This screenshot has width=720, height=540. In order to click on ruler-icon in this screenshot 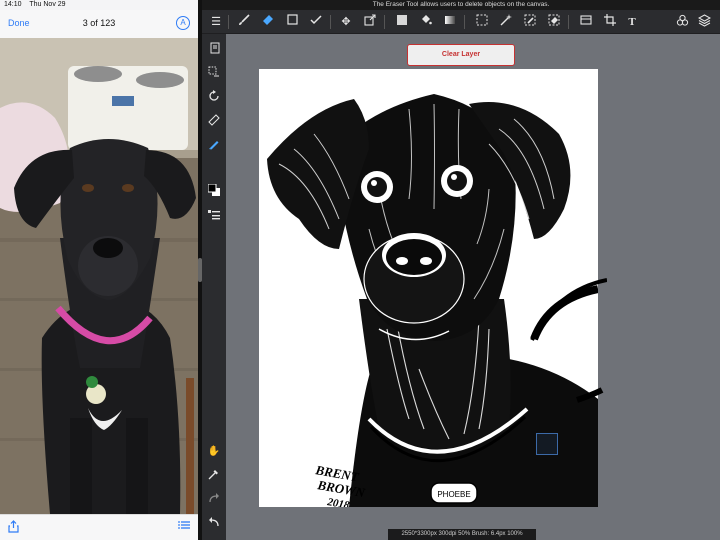, I will do `click(214, 122)`.